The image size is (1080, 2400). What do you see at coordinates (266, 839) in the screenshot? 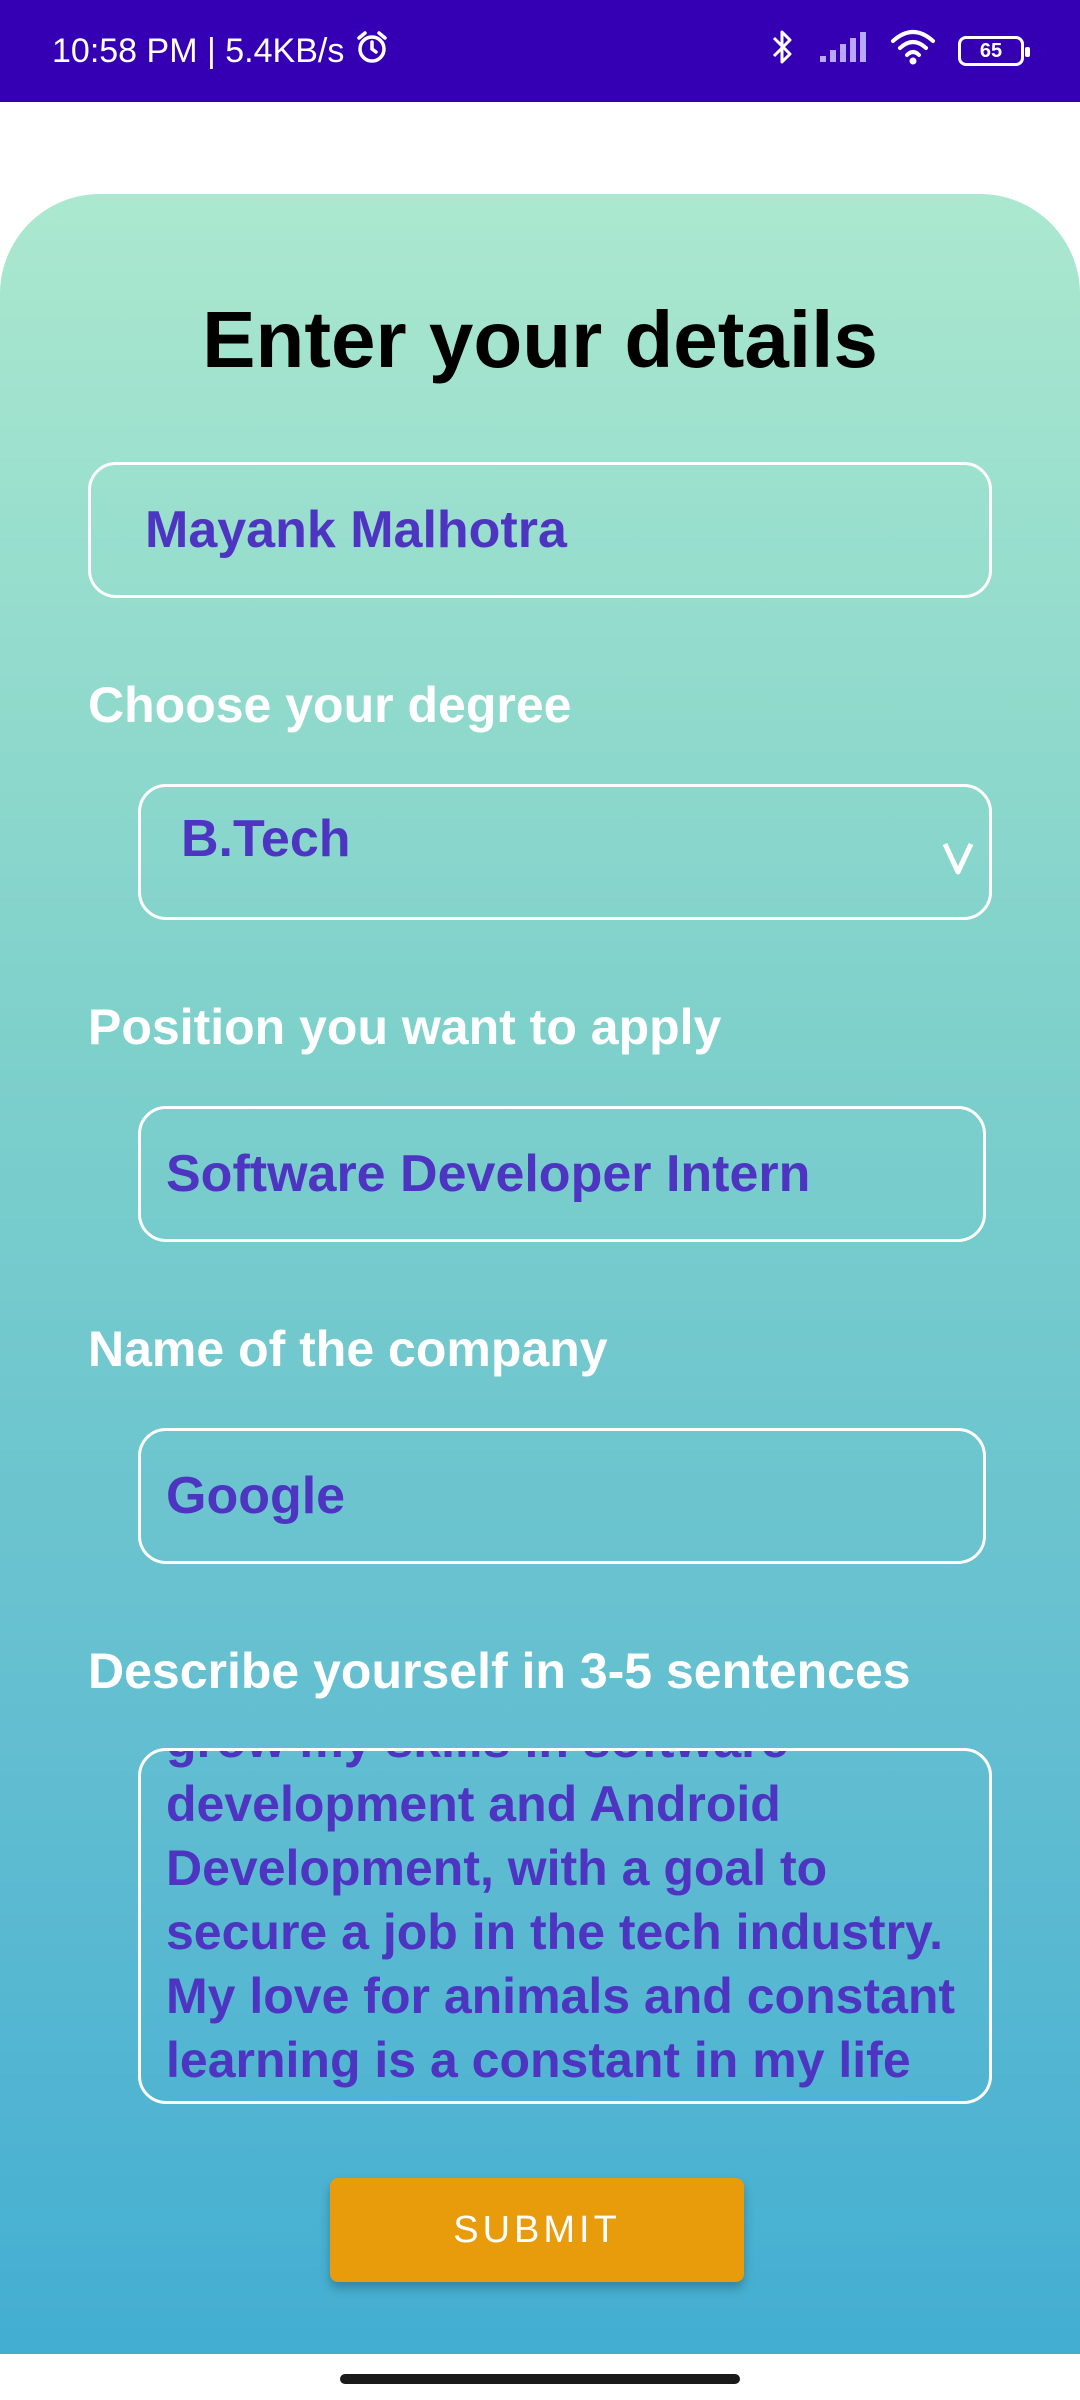
I see `degree-dropdown-value: B.Tech` at bounding box center [266, 839].